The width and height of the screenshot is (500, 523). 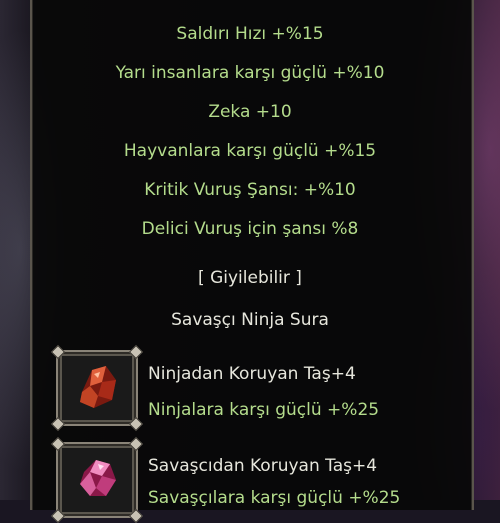 What do you see at coordinates (250, 229) in the screenshot?
I see `stat-piercing: Delici Vuruş için şansı %8` at bounding box center [250, 229].